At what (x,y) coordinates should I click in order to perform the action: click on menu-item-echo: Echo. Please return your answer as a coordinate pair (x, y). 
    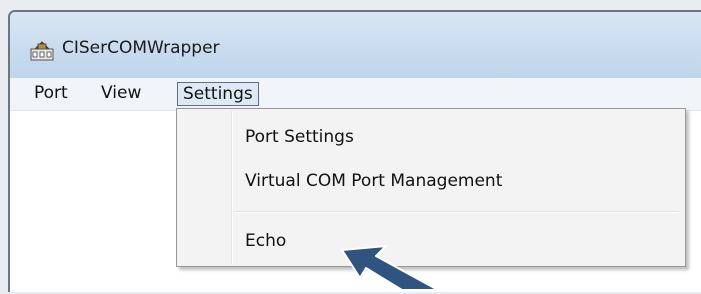
    Looking at the image, I should click on (265, 241).